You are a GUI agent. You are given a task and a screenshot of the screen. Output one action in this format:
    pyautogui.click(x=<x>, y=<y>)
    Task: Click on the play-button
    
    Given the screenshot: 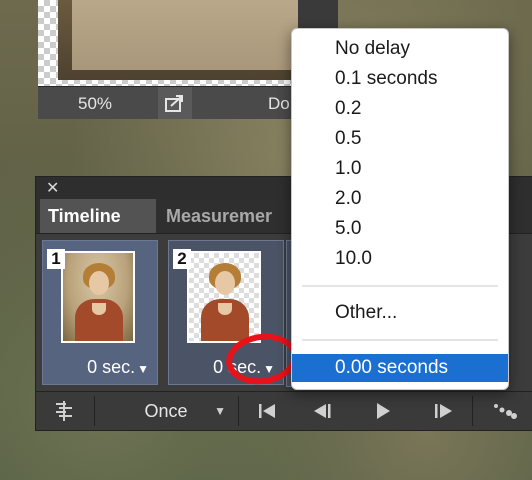 What is the action you would take?
    pyautogui.click(x=383, y=411)
    